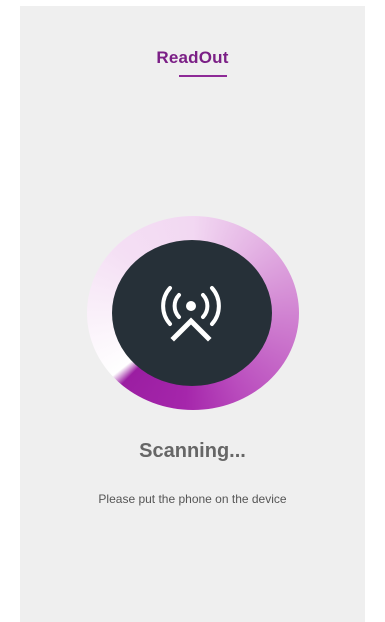 The image size is (385, 622). I want to click on title-underline, so click(203, 76).